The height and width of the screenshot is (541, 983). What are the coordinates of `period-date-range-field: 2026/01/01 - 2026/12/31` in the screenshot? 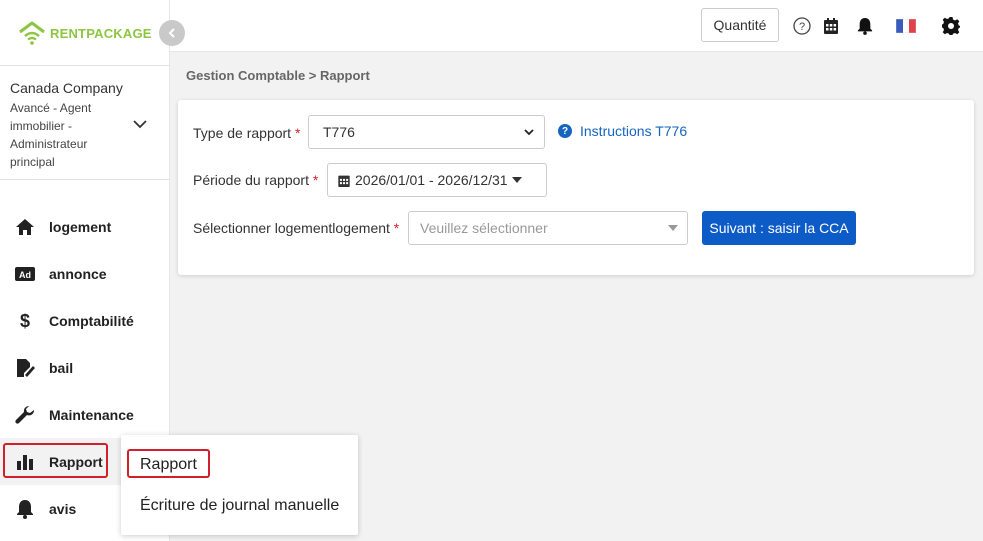 It's located at (437, 180).